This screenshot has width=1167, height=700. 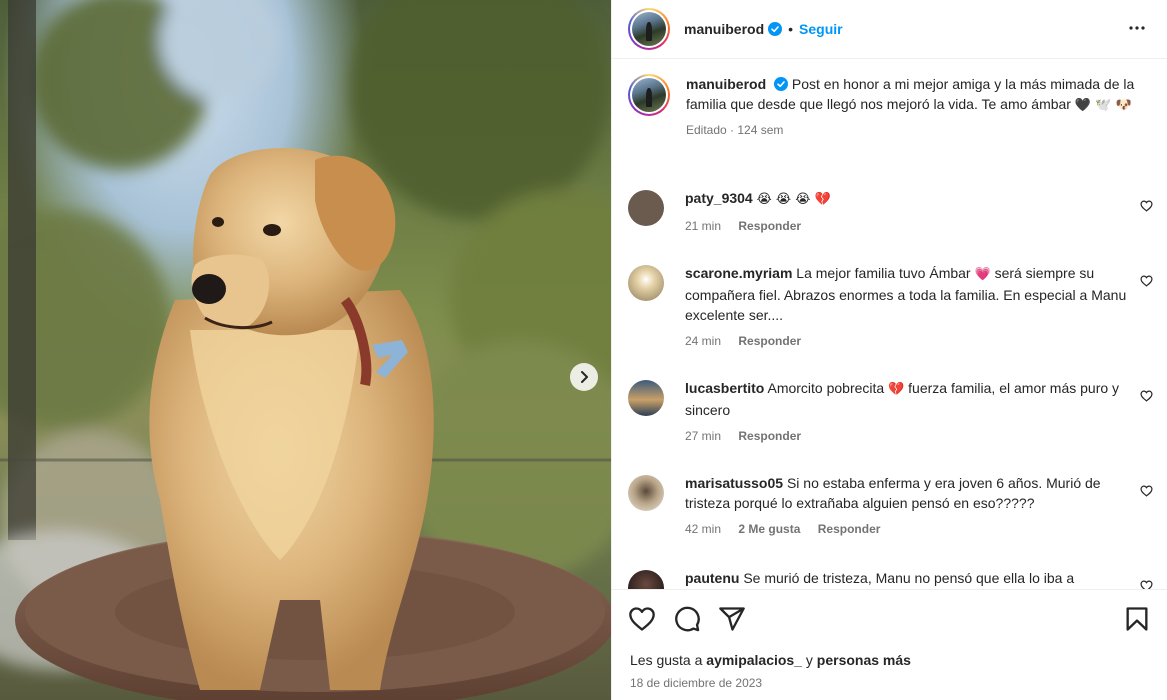 I want to click on more-options-button, so click(x=1137, y=29).